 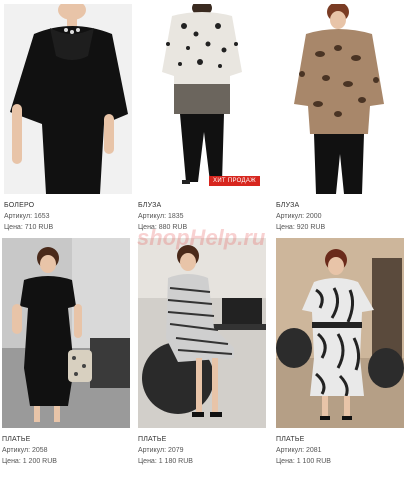 I want to click on product-price: Цена: 920 RUB, so click(x=301, y=227).